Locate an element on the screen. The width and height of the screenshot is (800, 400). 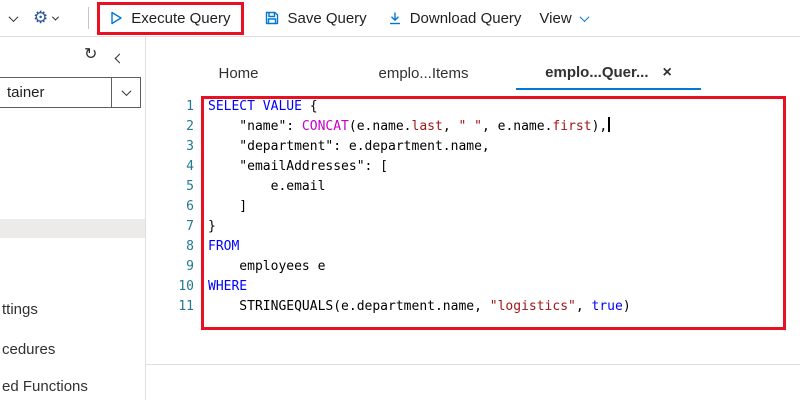
line-number: 11 is located at coordinates (186, 306).